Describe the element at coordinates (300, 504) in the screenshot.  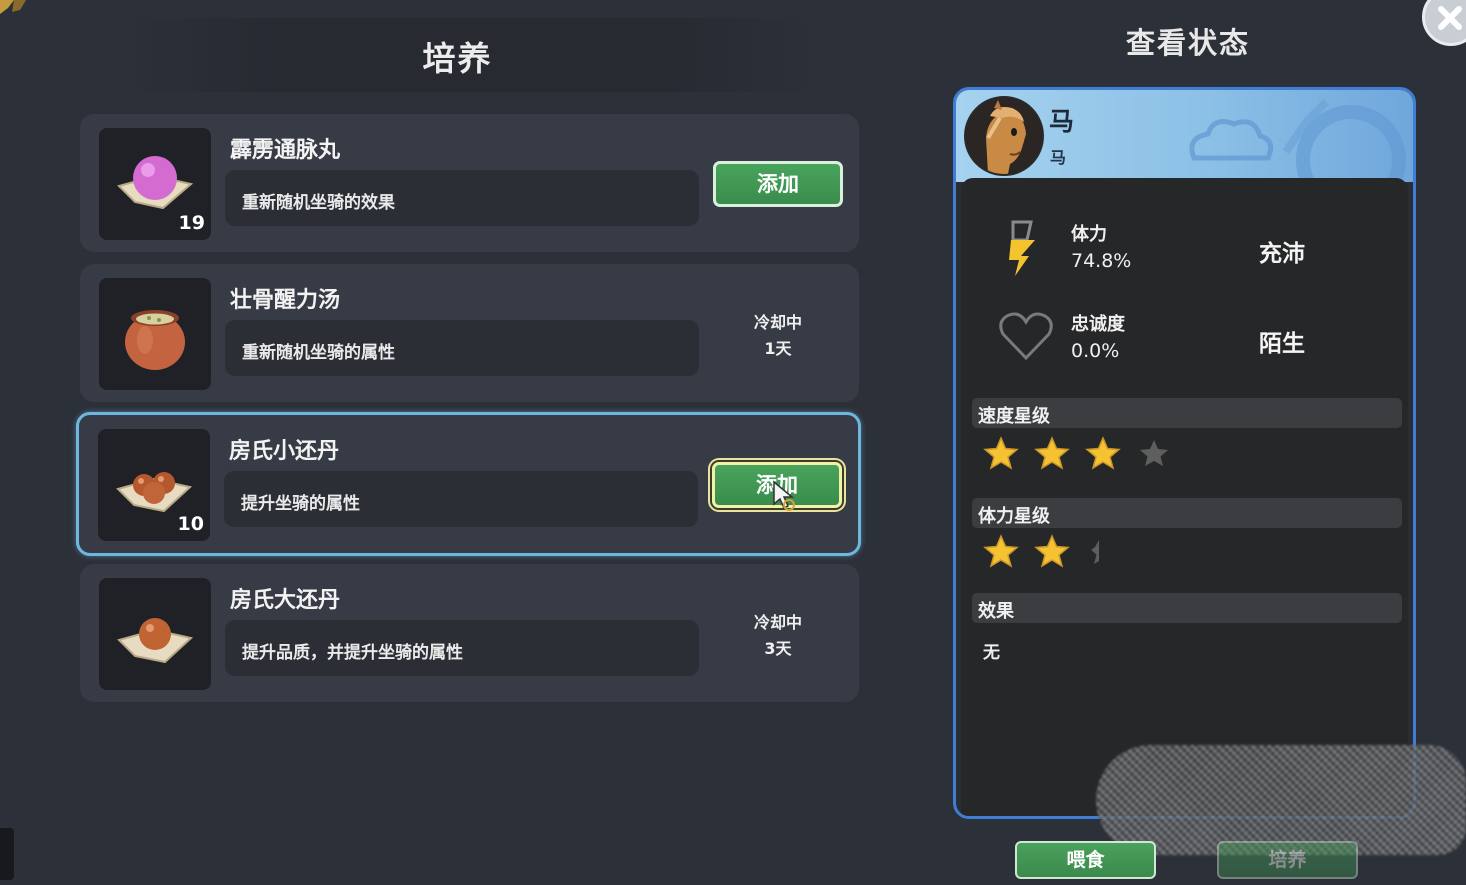
I see `item-desc: 提升坐骑的属性` at that location.